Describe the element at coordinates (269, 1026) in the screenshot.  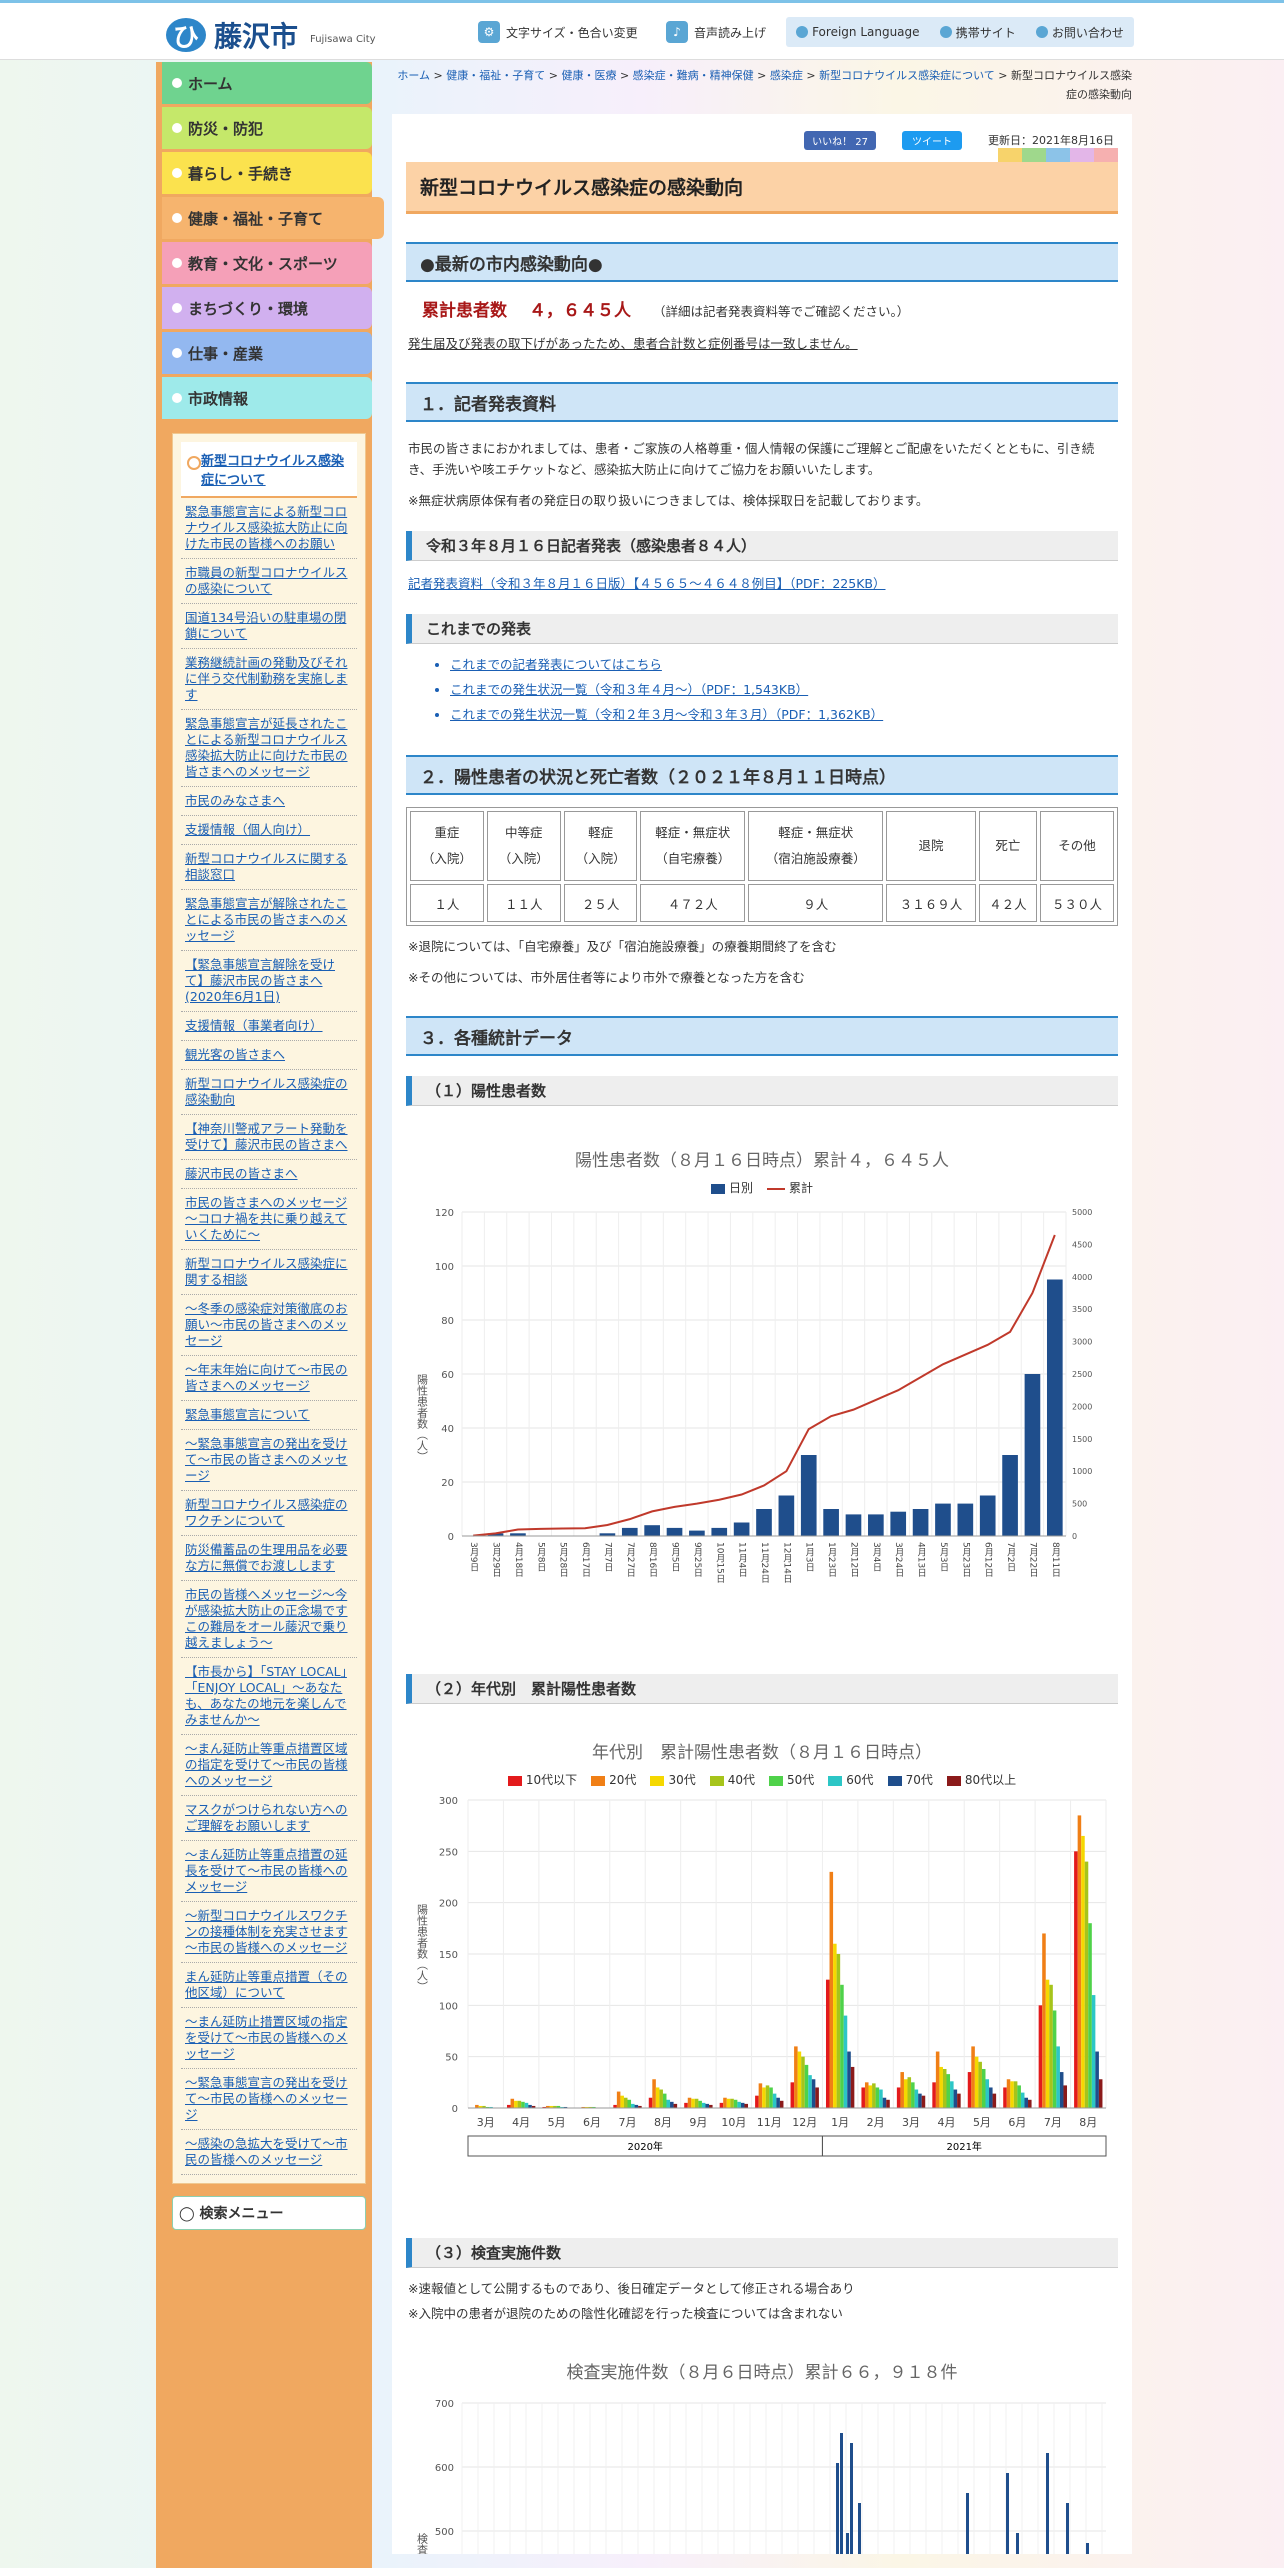
I see `sub-nav-link: 支援情報（事業者向け）` at that location.